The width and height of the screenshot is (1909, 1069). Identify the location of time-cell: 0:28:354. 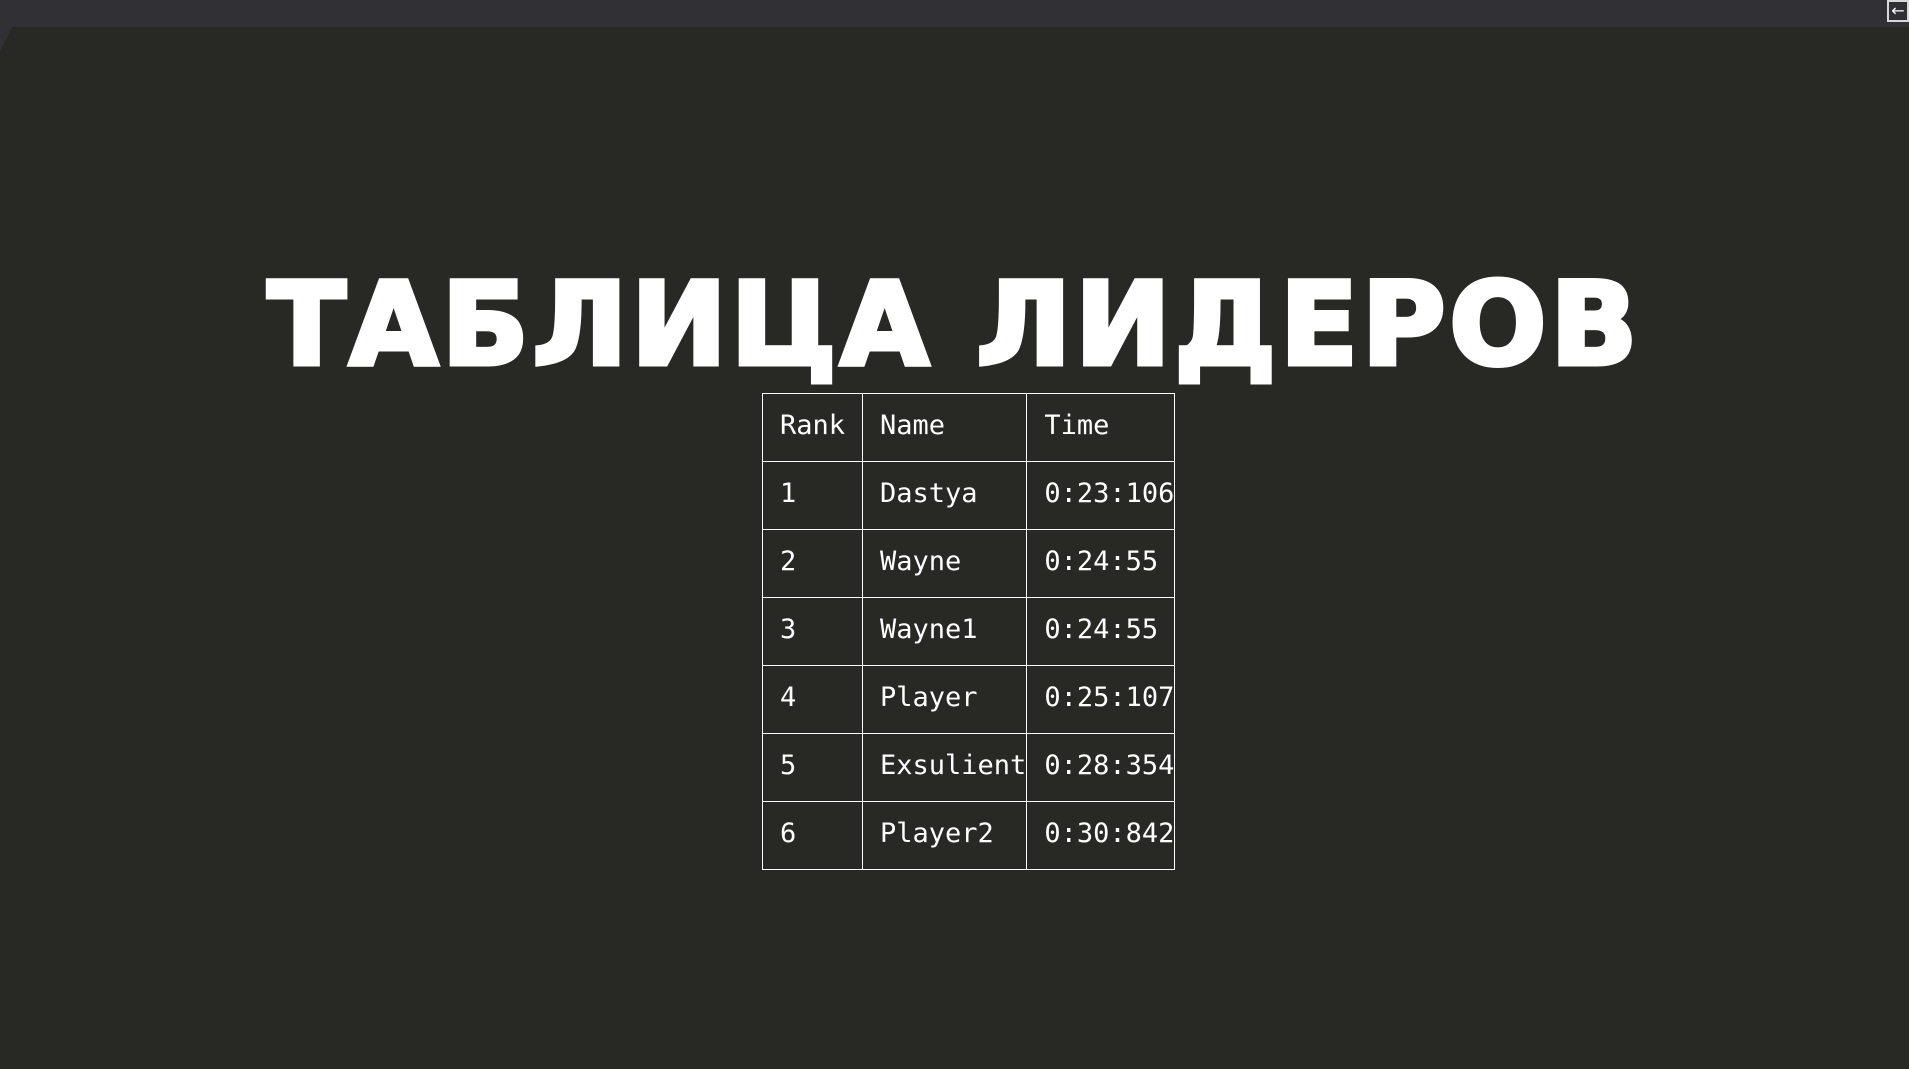
(1101, 767).